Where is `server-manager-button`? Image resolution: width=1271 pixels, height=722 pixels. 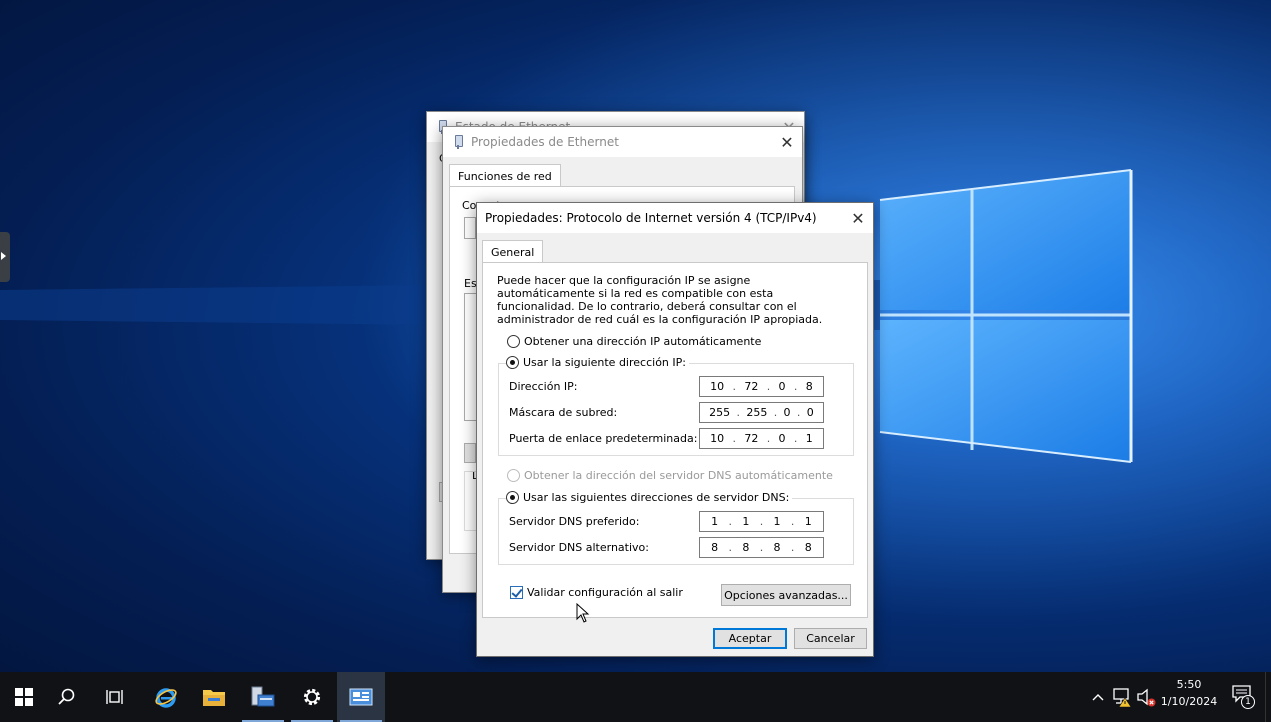
server-manager-button is located at coordinates (263, 697).